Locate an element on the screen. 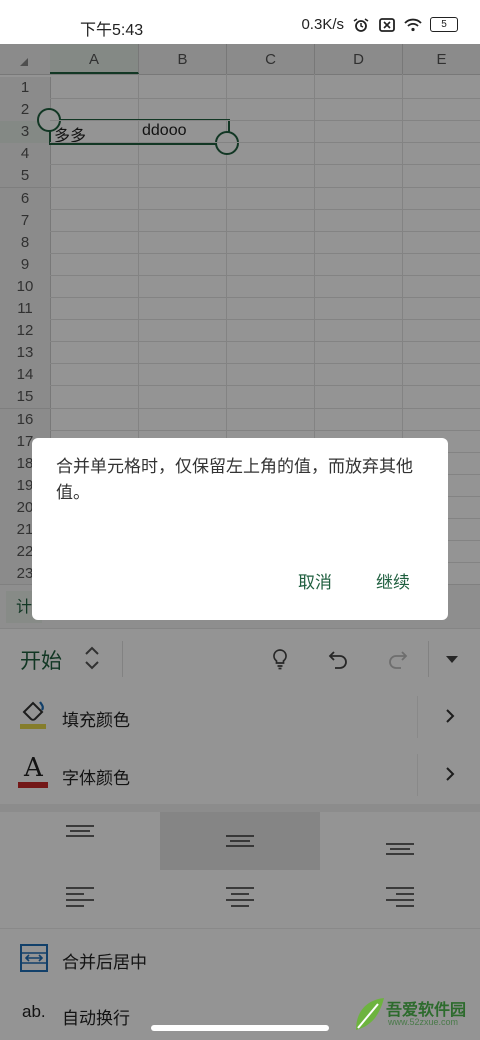 This screenshot has height=1040, width=480. dialog-message: 合并单元格时，仅保留左上角的值，而放弃其他值。 is located at coordinates (234, 480).